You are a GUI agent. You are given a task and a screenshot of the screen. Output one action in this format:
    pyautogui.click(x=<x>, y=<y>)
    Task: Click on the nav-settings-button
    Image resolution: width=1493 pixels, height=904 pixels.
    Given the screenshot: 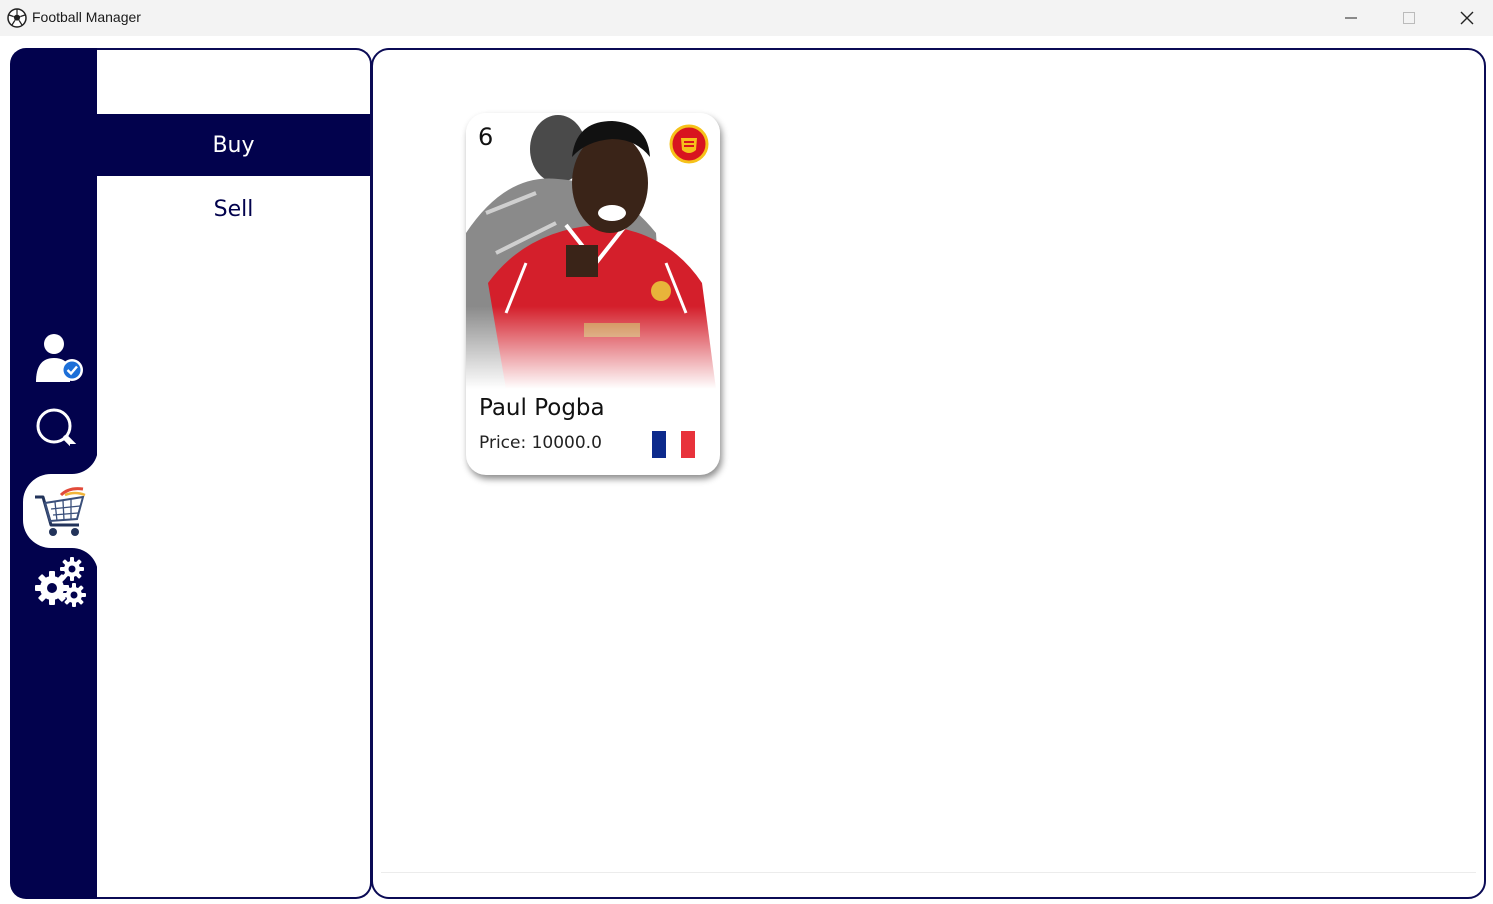 What is the action you would take?
    pyautogui.click(x=60, y=582)
    